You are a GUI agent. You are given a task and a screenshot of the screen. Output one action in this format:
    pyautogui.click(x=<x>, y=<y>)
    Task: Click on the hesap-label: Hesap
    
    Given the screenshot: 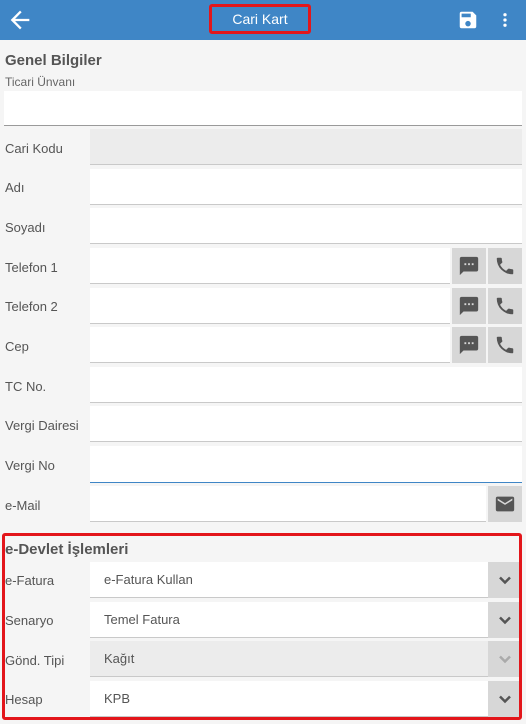 What is the action you would take?
    pyautogui.click(x=24, y=699)
    